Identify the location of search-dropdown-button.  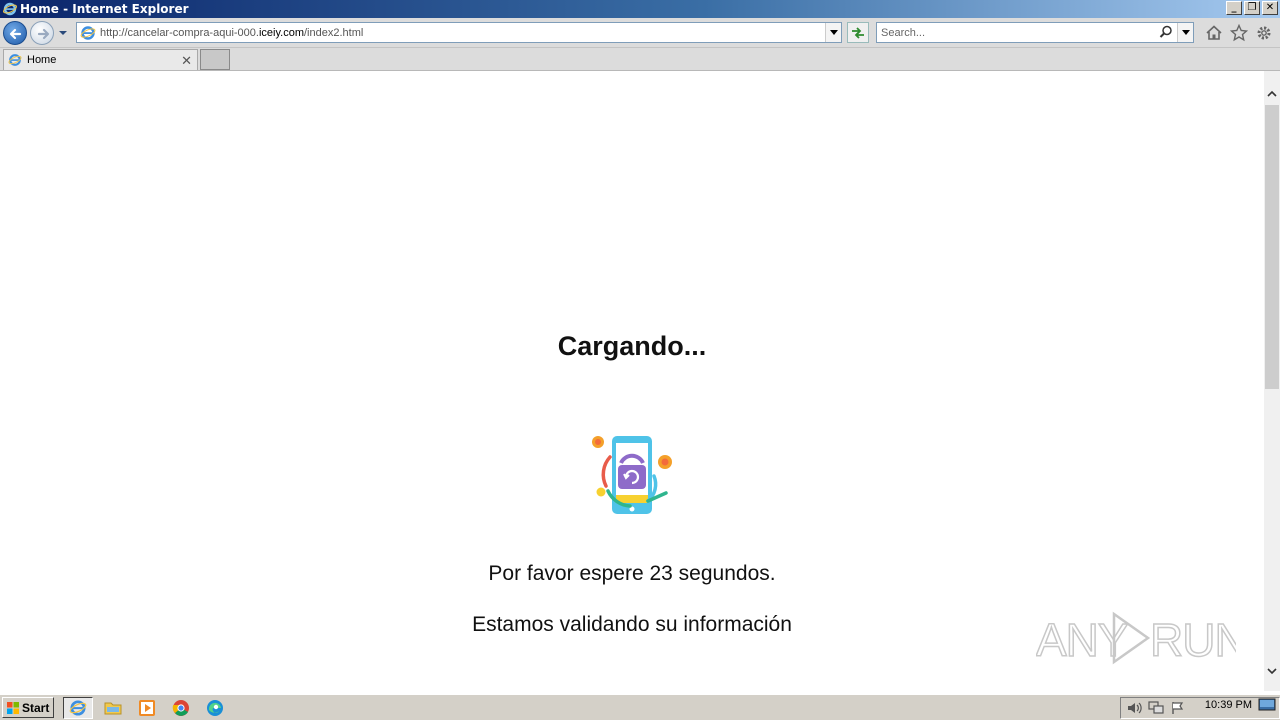
(1185, 32).